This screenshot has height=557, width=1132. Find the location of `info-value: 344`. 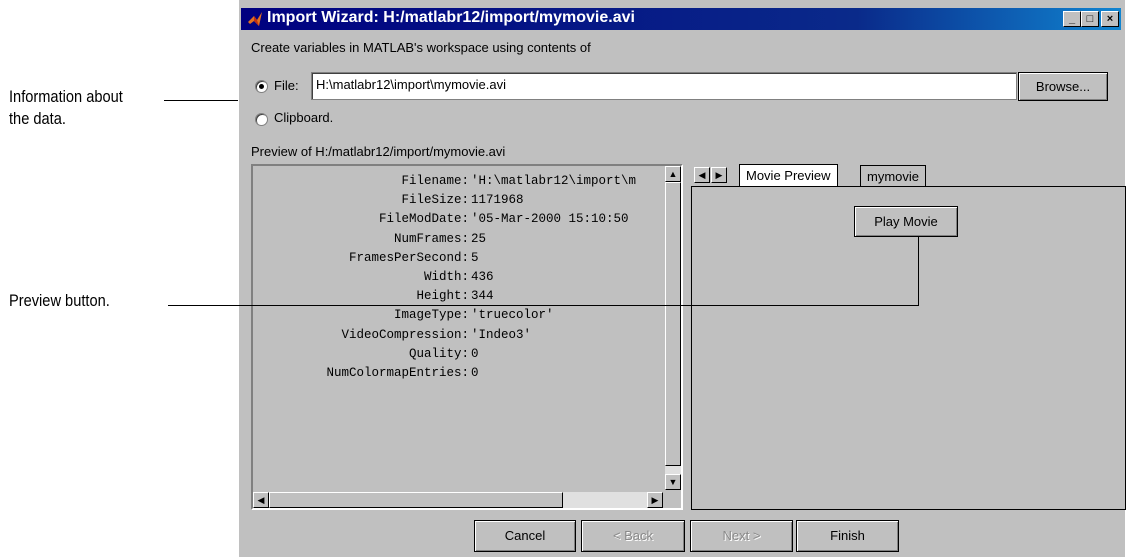

info-value: 344 is located at coordinates (482, 296).